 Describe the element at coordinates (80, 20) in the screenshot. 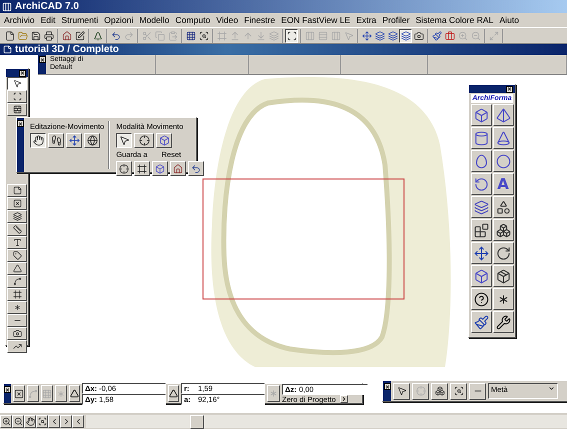

I see `menu-item: Strumenti` at that location.